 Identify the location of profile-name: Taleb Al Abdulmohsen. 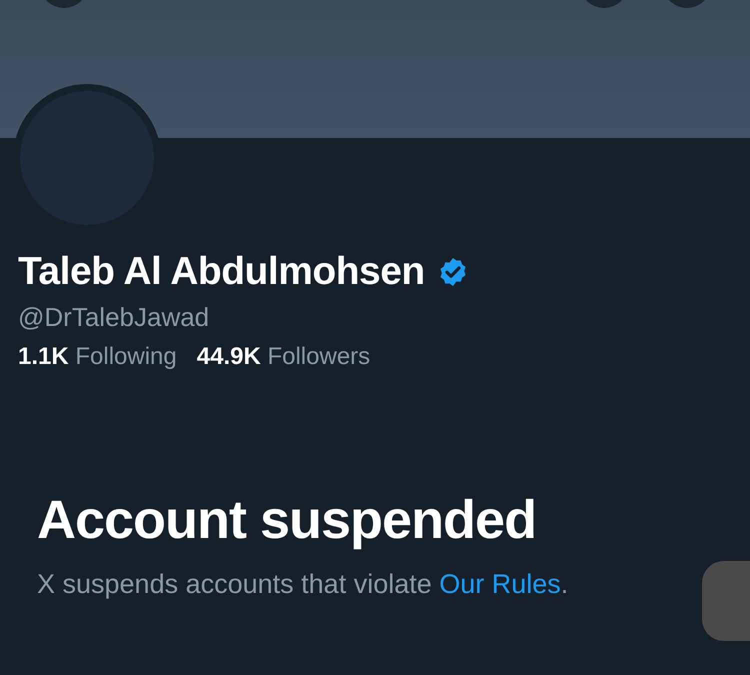
(221, 272).